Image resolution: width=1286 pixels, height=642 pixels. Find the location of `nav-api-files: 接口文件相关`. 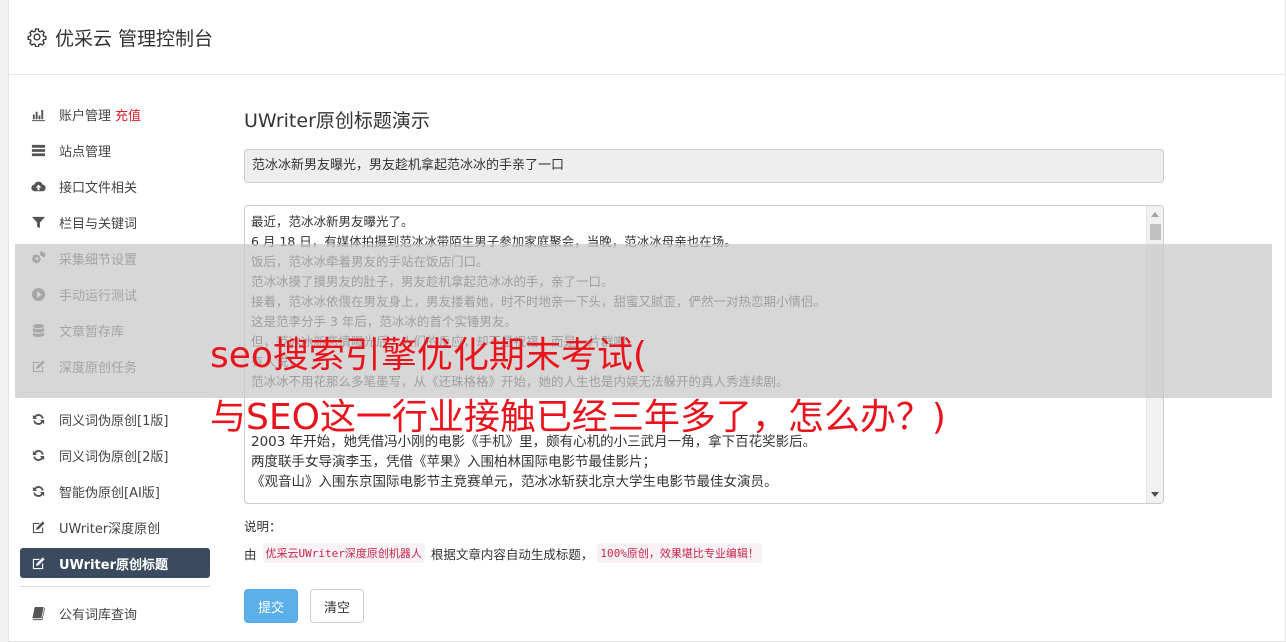

nav-api-files: 接口文件相关 is located at coordinates (115, 186).